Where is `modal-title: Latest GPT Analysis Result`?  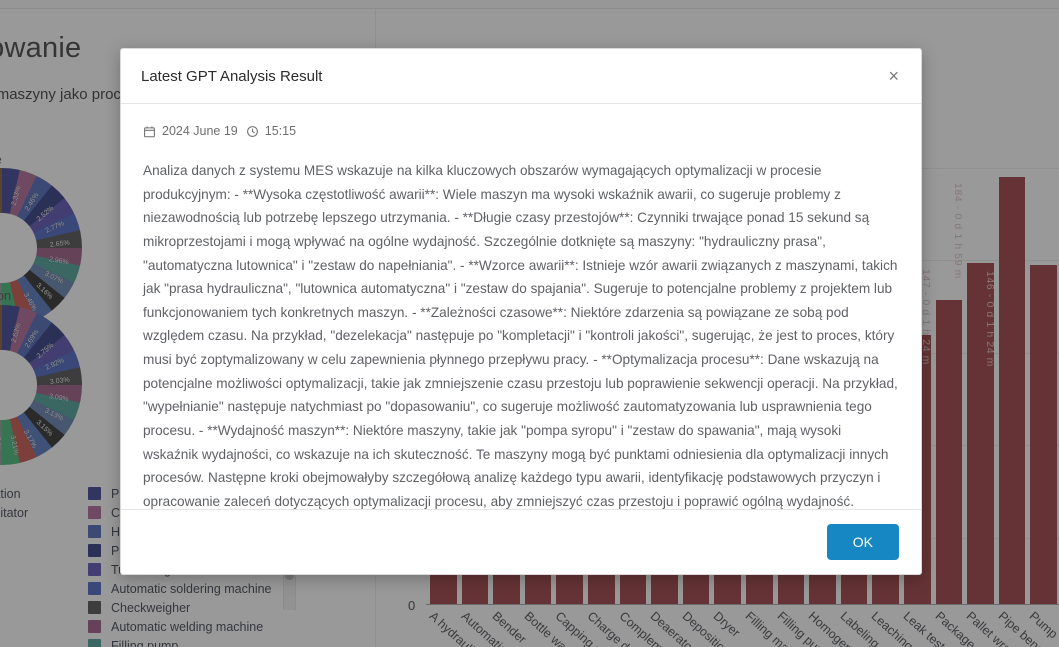 modal-title: Latest GPT Analysis Result is located at coordinates (232, 76).